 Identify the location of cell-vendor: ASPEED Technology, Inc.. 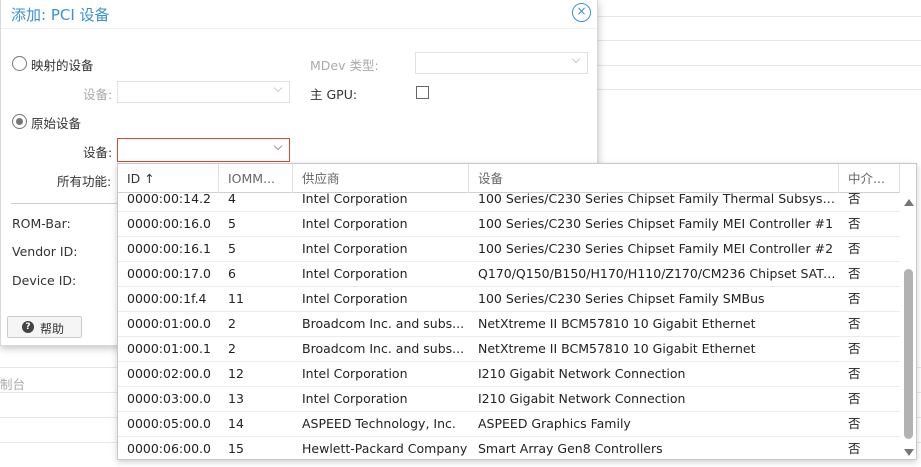
(379, 423).